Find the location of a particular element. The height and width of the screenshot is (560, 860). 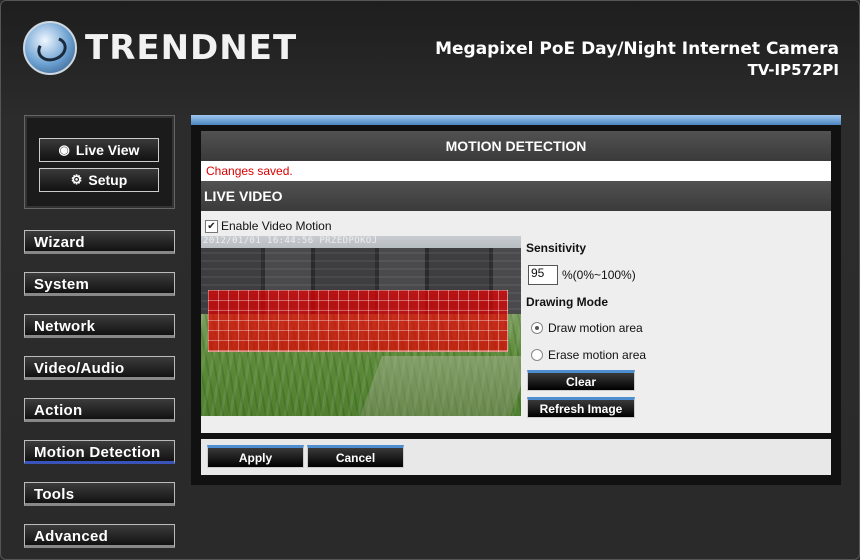

status-message: Changes saved. is located at coordinates (249, 171).